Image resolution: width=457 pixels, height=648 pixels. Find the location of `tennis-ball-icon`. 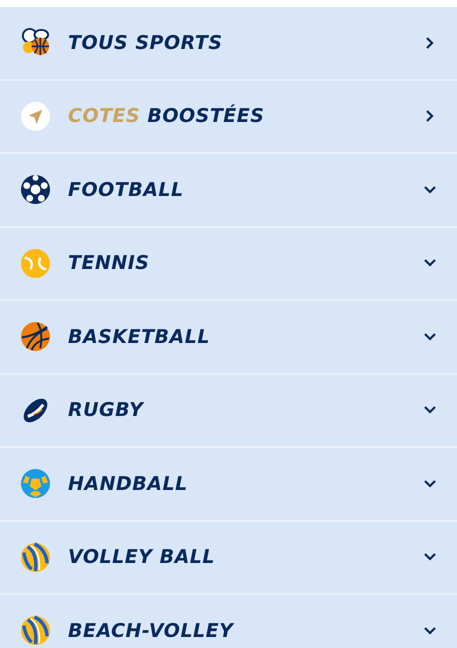

tennis-ball-icon is located at coordinates (35, 263).